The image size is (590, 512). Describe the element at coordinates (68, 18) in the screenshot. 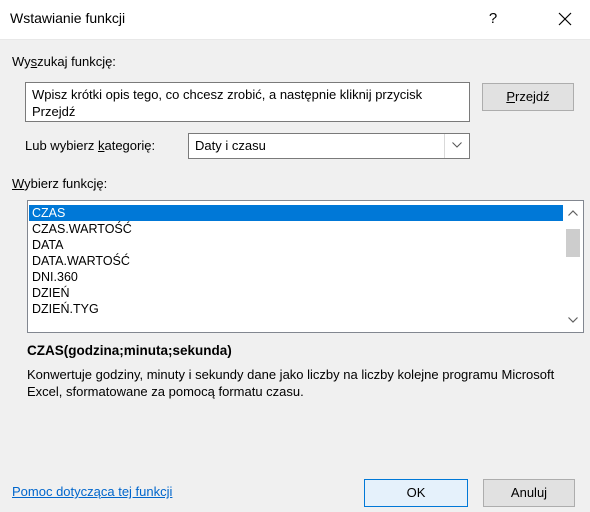

I see `dialog-title: Wstawianie funkcji` at that location.